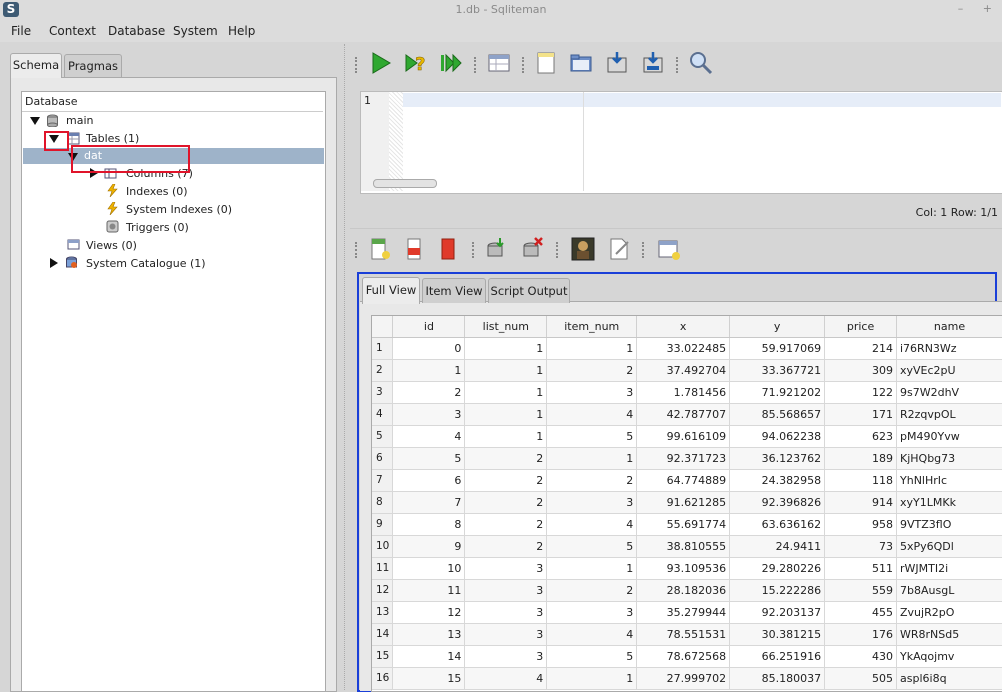  What do you see at coordinates (861, 327) in the screenshot?
I see `column-header: price` at bounding box center [861, 327].